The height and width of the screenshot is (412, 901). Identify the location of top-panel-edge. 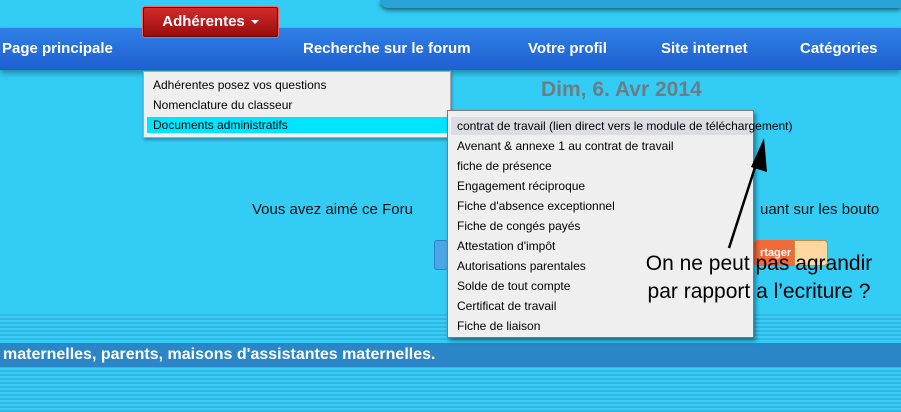
(640, 4).